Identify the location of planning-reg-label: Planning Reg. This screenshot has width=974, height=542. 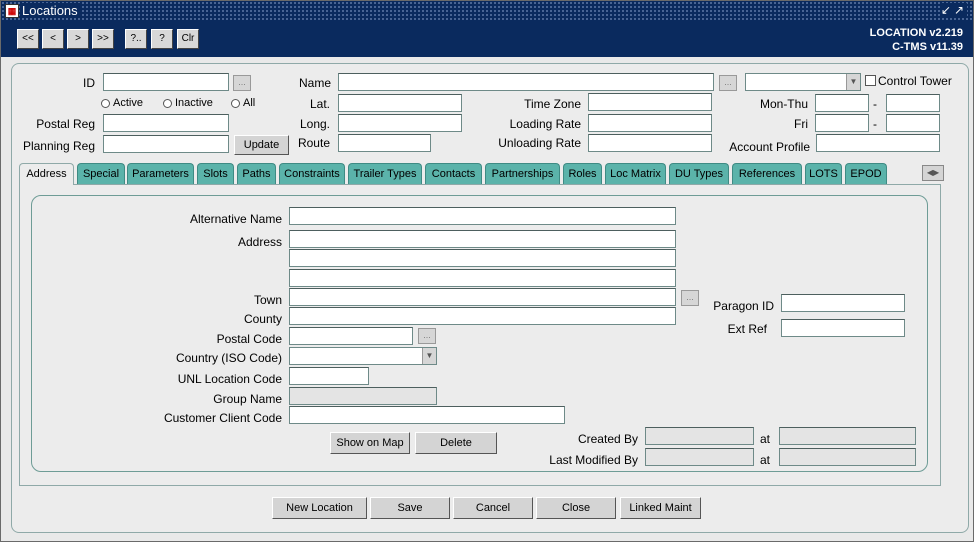
(58, 146).